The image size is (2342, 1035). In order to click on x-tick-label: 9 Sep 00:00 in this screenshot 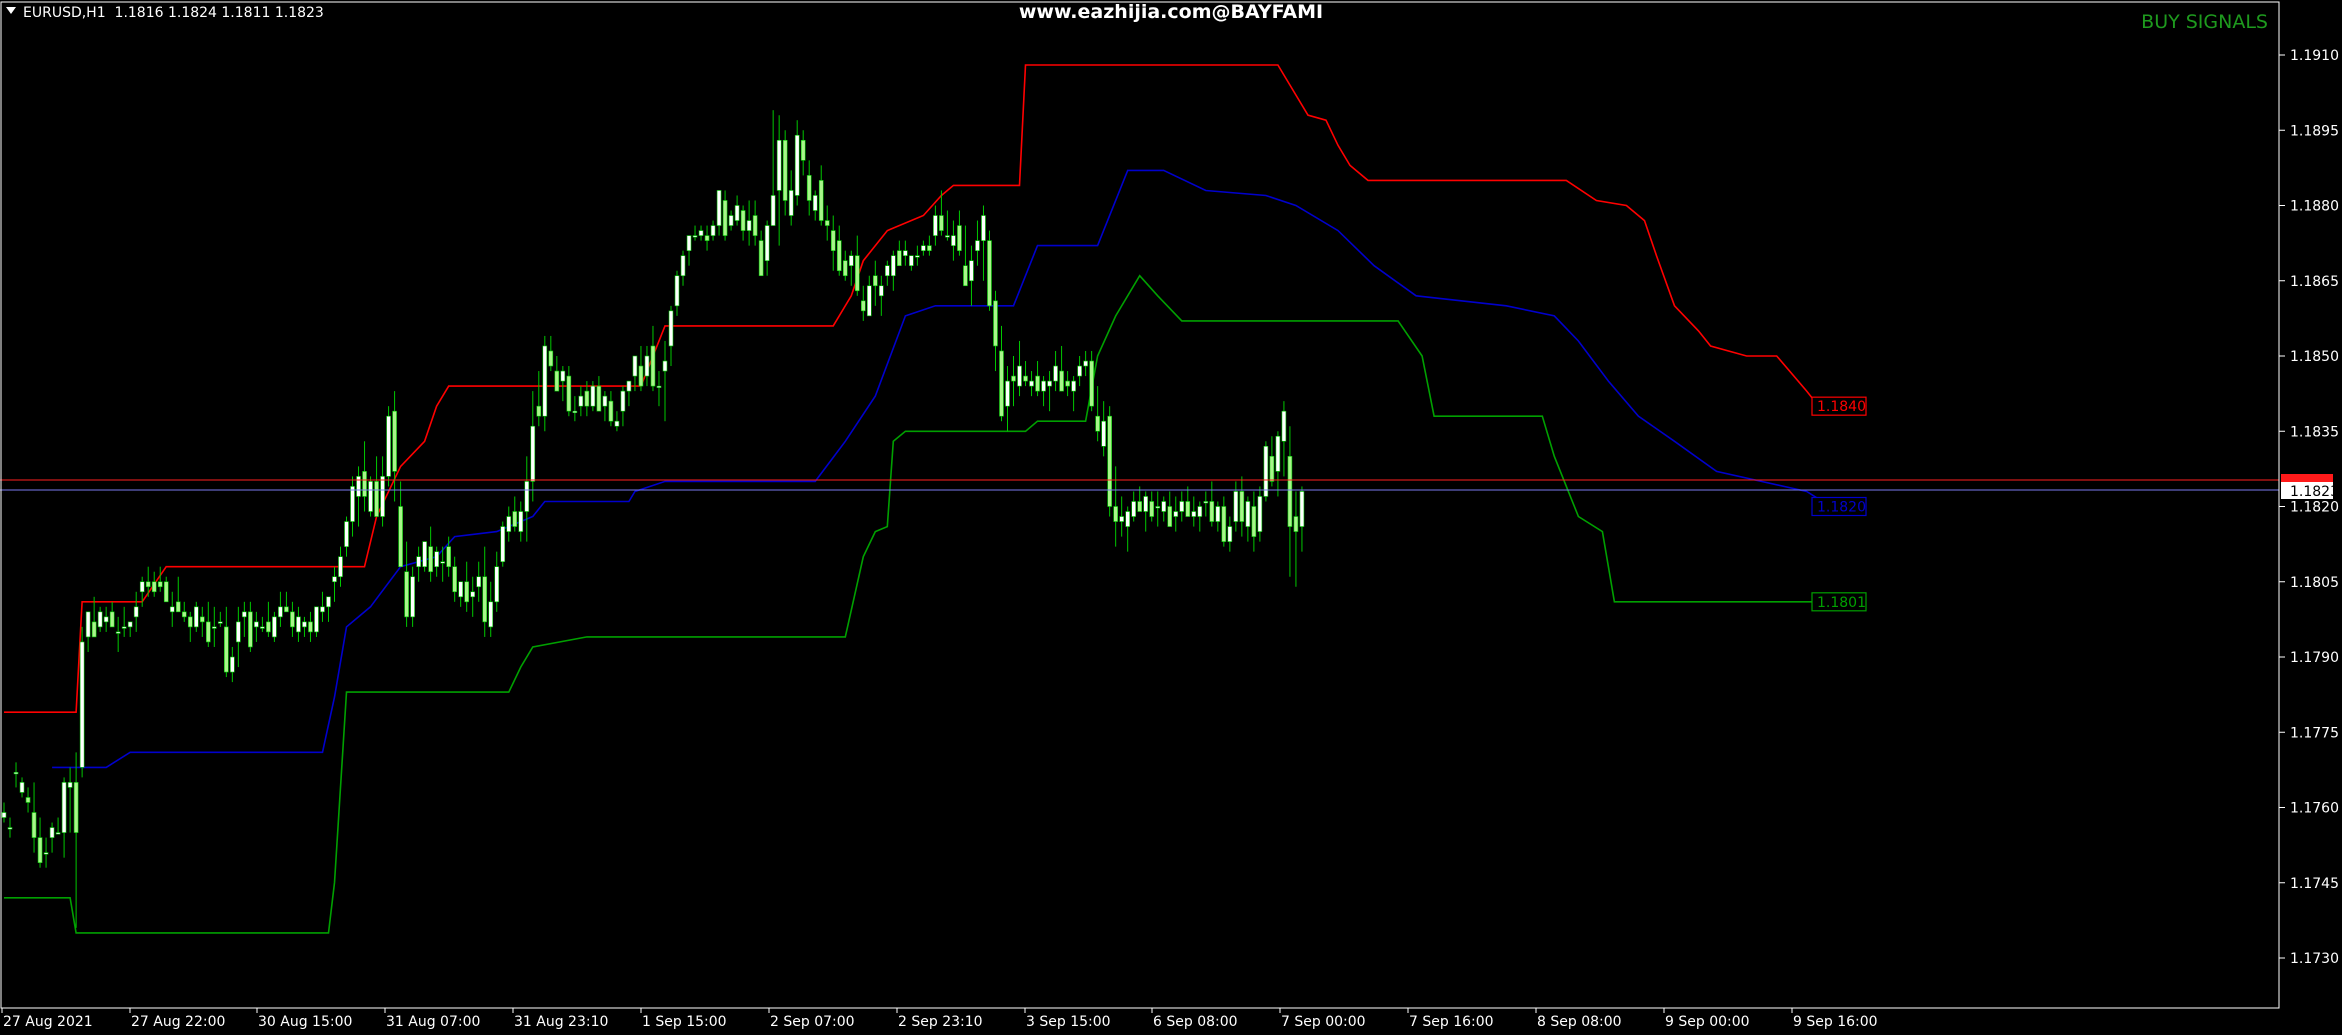, I will do `click(1707, 1022)`.